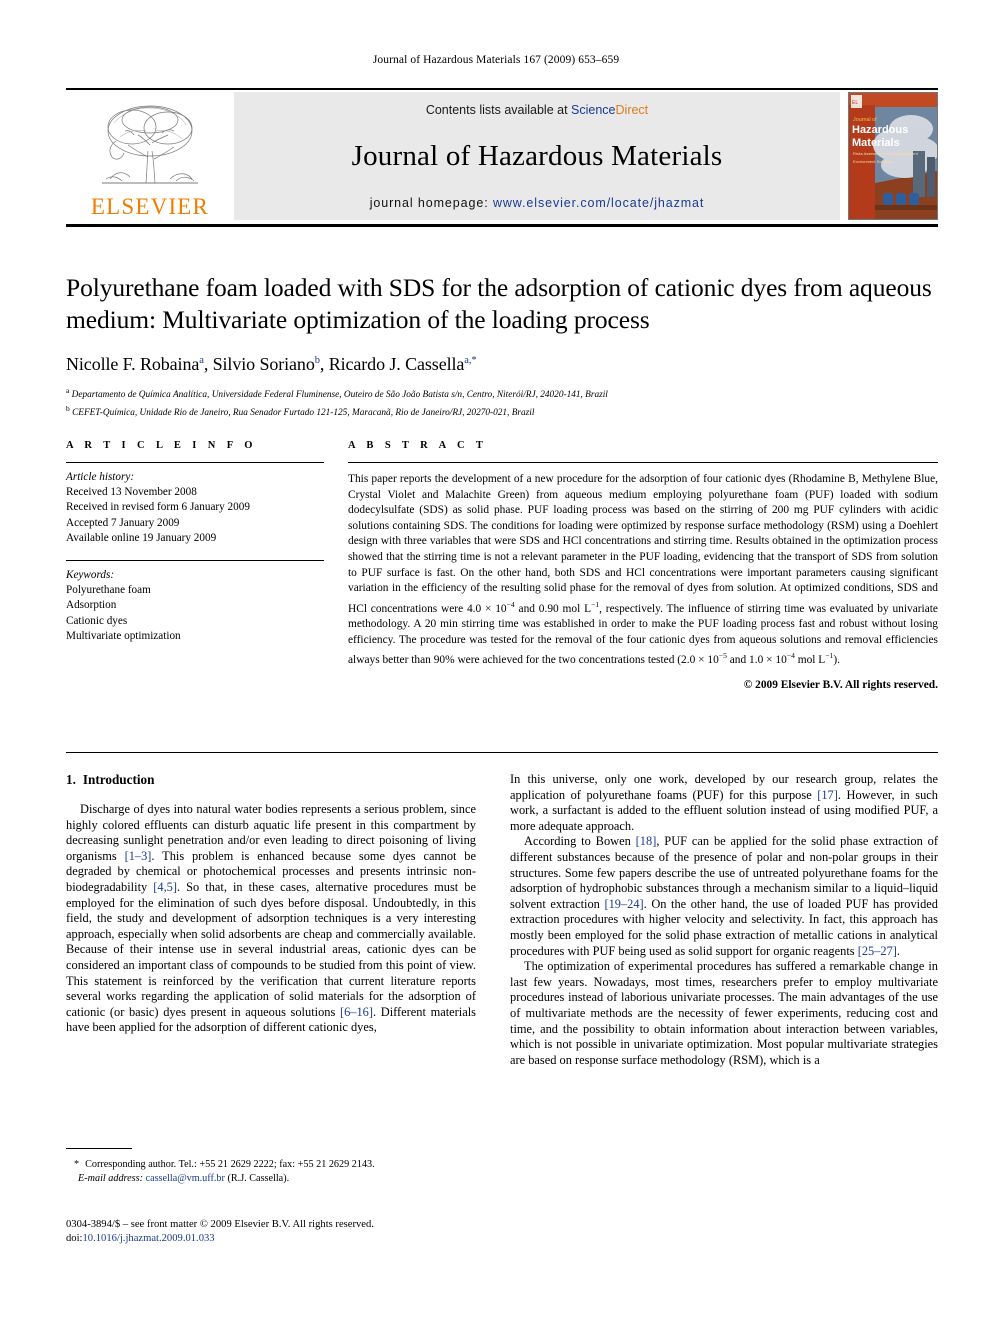 The image size is (992, 1323). What do you see at coordinates (158, 507) in the screenshot?
I see `article-history-item: Received in revised form 6 January 2009` at bounding box center [158, 507].